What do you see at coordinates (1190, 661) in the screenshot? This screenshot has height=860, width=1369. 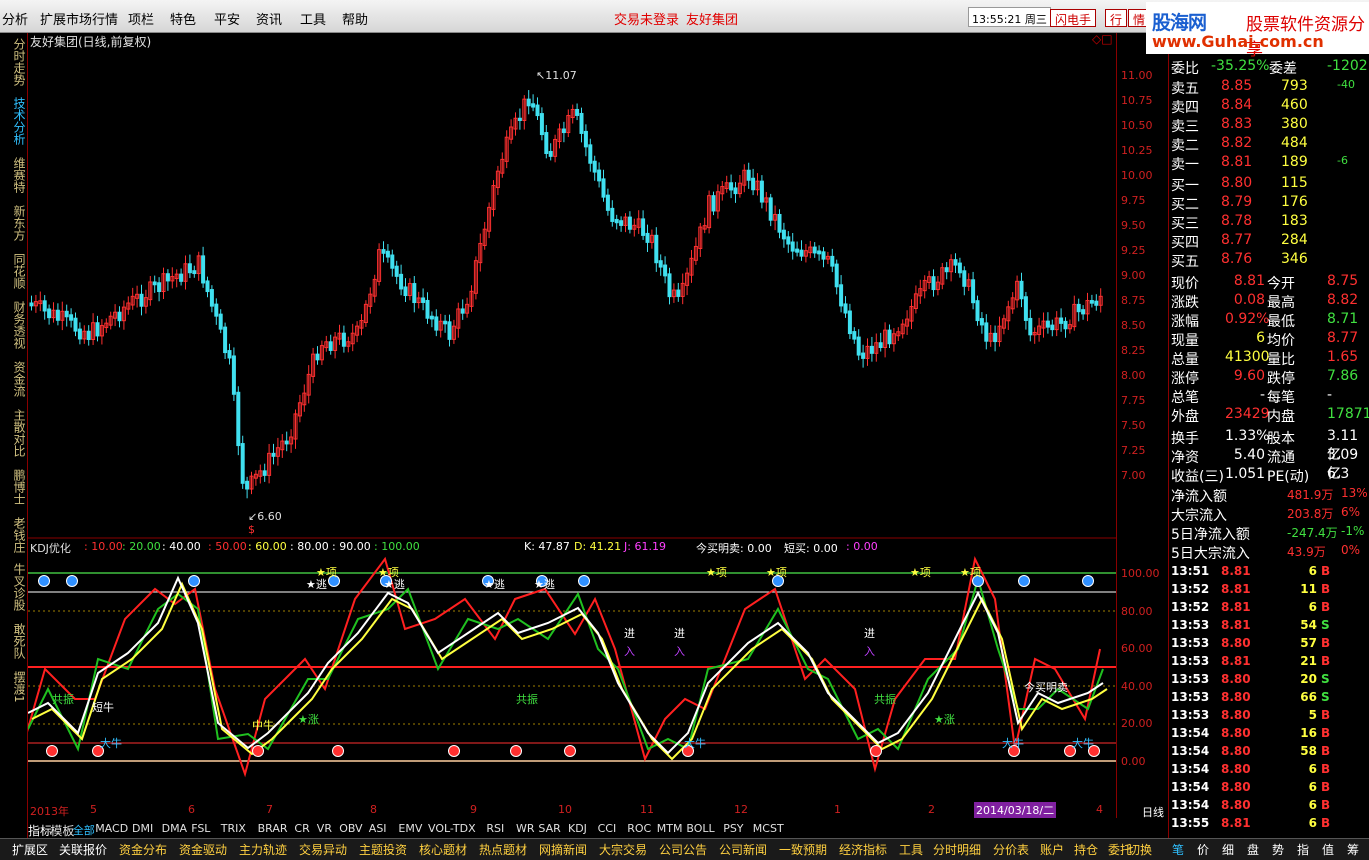 I see `tick-row-cell: 13:53` at bounding box center [1190, 661].